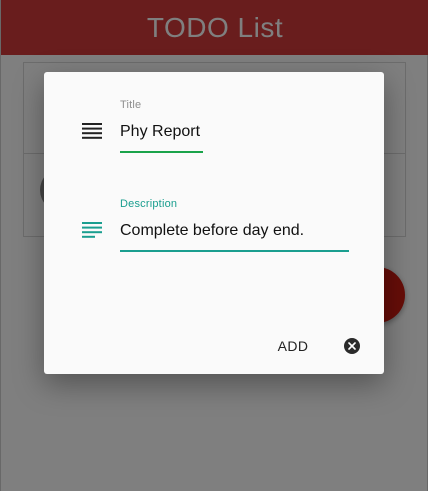 The width and height of the screenshot is (428, 491). I want to click on subject-icon, so click(92, 131).